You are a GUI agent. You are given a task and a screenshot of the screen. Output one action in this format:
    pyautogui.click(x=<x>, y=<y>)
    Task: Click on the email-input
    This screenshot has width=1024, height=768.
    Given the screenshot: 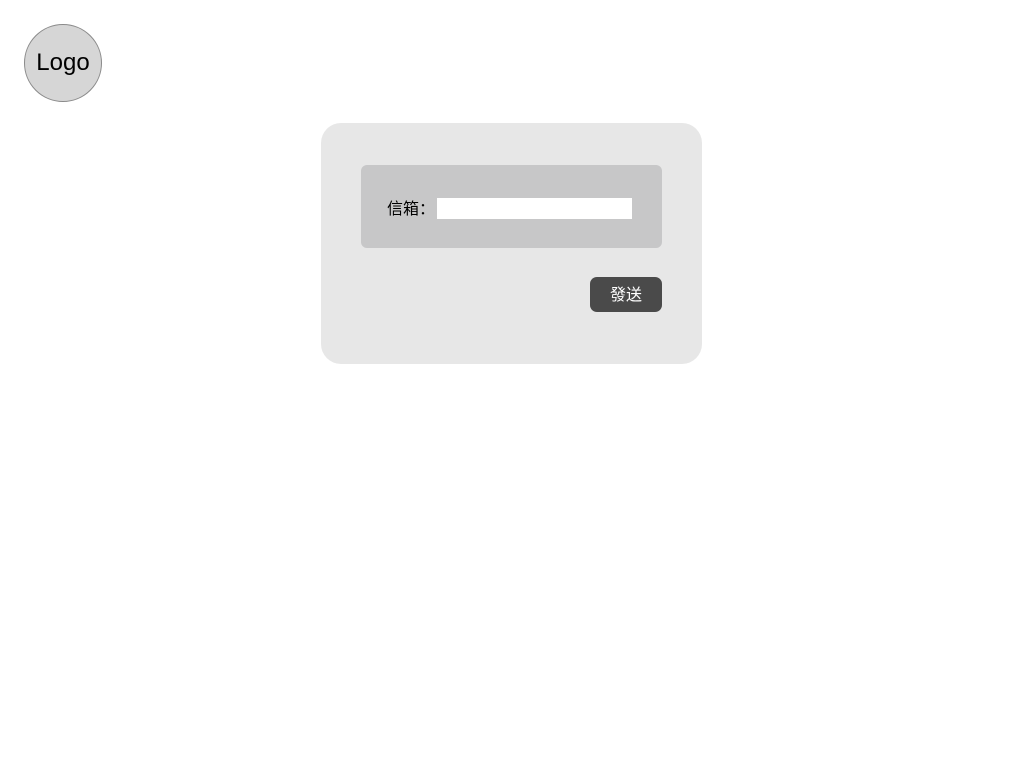 What is the action you would take?
    pyautogui.click(x=534, y=208)
    